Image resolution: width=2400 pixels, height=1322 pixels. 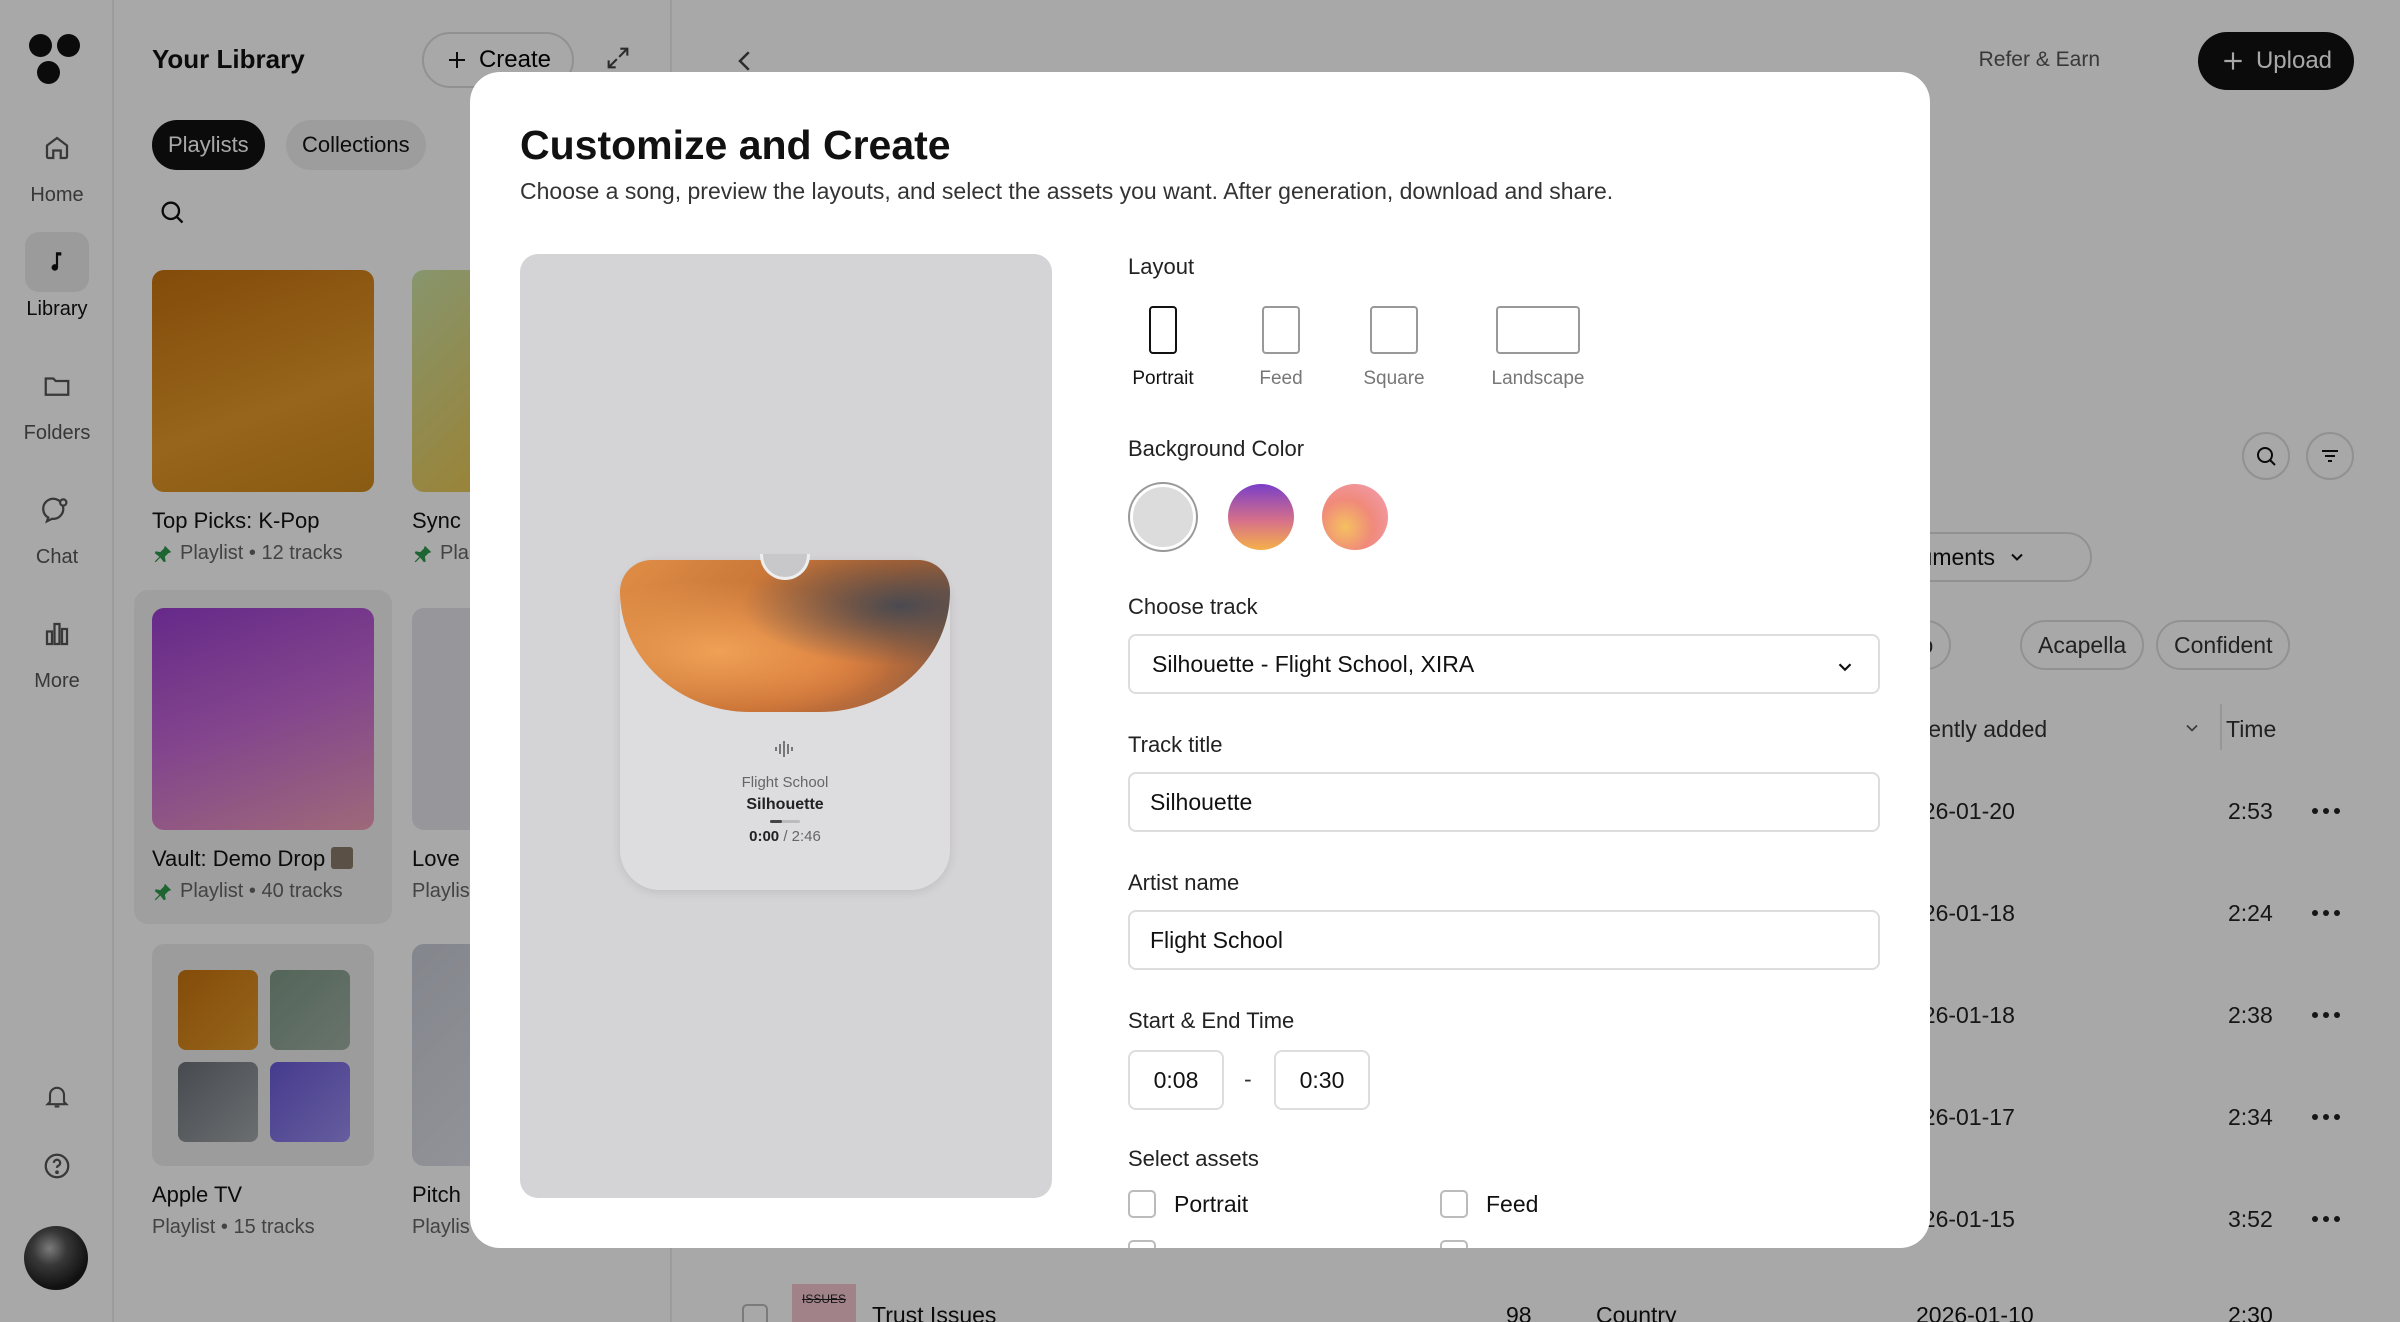 I want to click on preview-progress-bar, so click(x=785, y=821).